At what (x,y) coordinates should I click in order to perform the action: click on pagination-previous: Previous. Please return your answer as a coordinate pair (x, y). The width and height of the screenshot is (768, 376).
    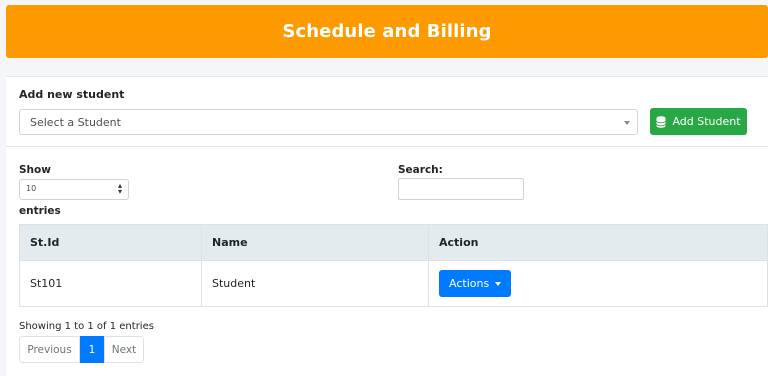
    Looking at the image, I should click on (49, 349).